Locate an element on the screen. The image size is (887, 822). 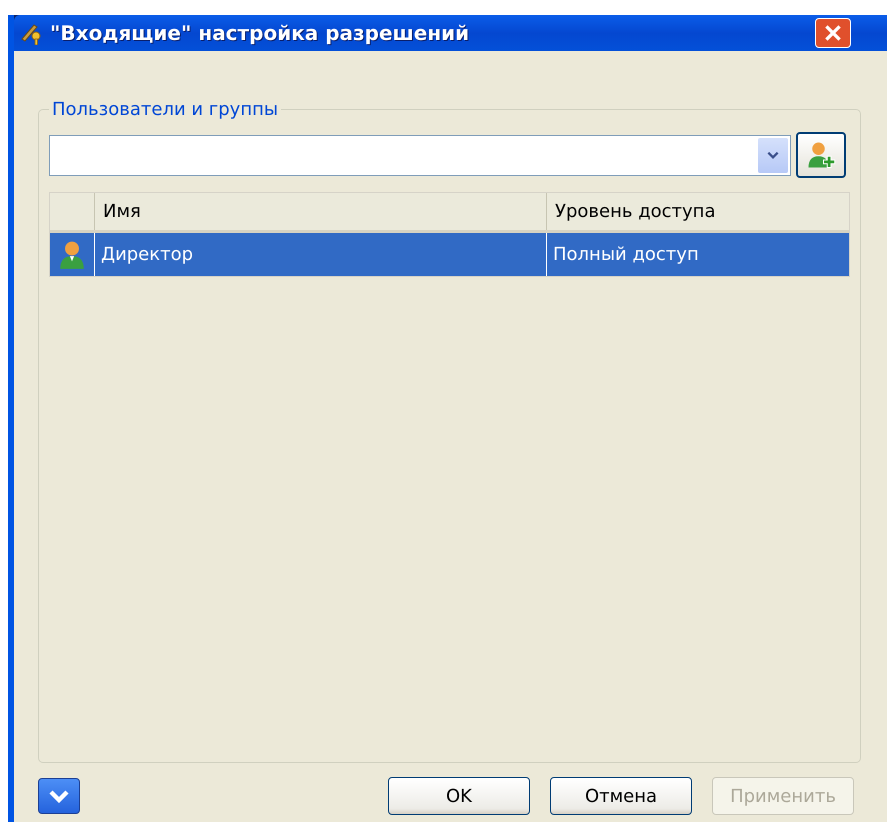
user-combobox is located at coordinates (420, 155).